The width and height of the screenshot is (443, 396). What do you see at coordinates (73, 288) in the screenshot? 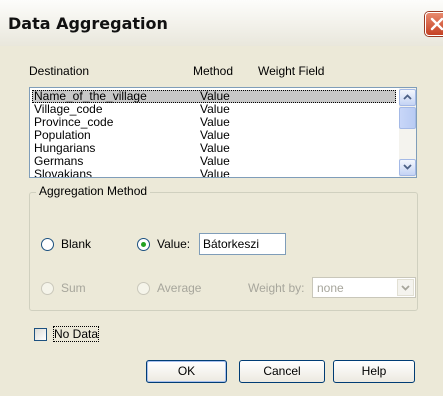
I see `sum-label: Sum` at bounding box center [73, 288].